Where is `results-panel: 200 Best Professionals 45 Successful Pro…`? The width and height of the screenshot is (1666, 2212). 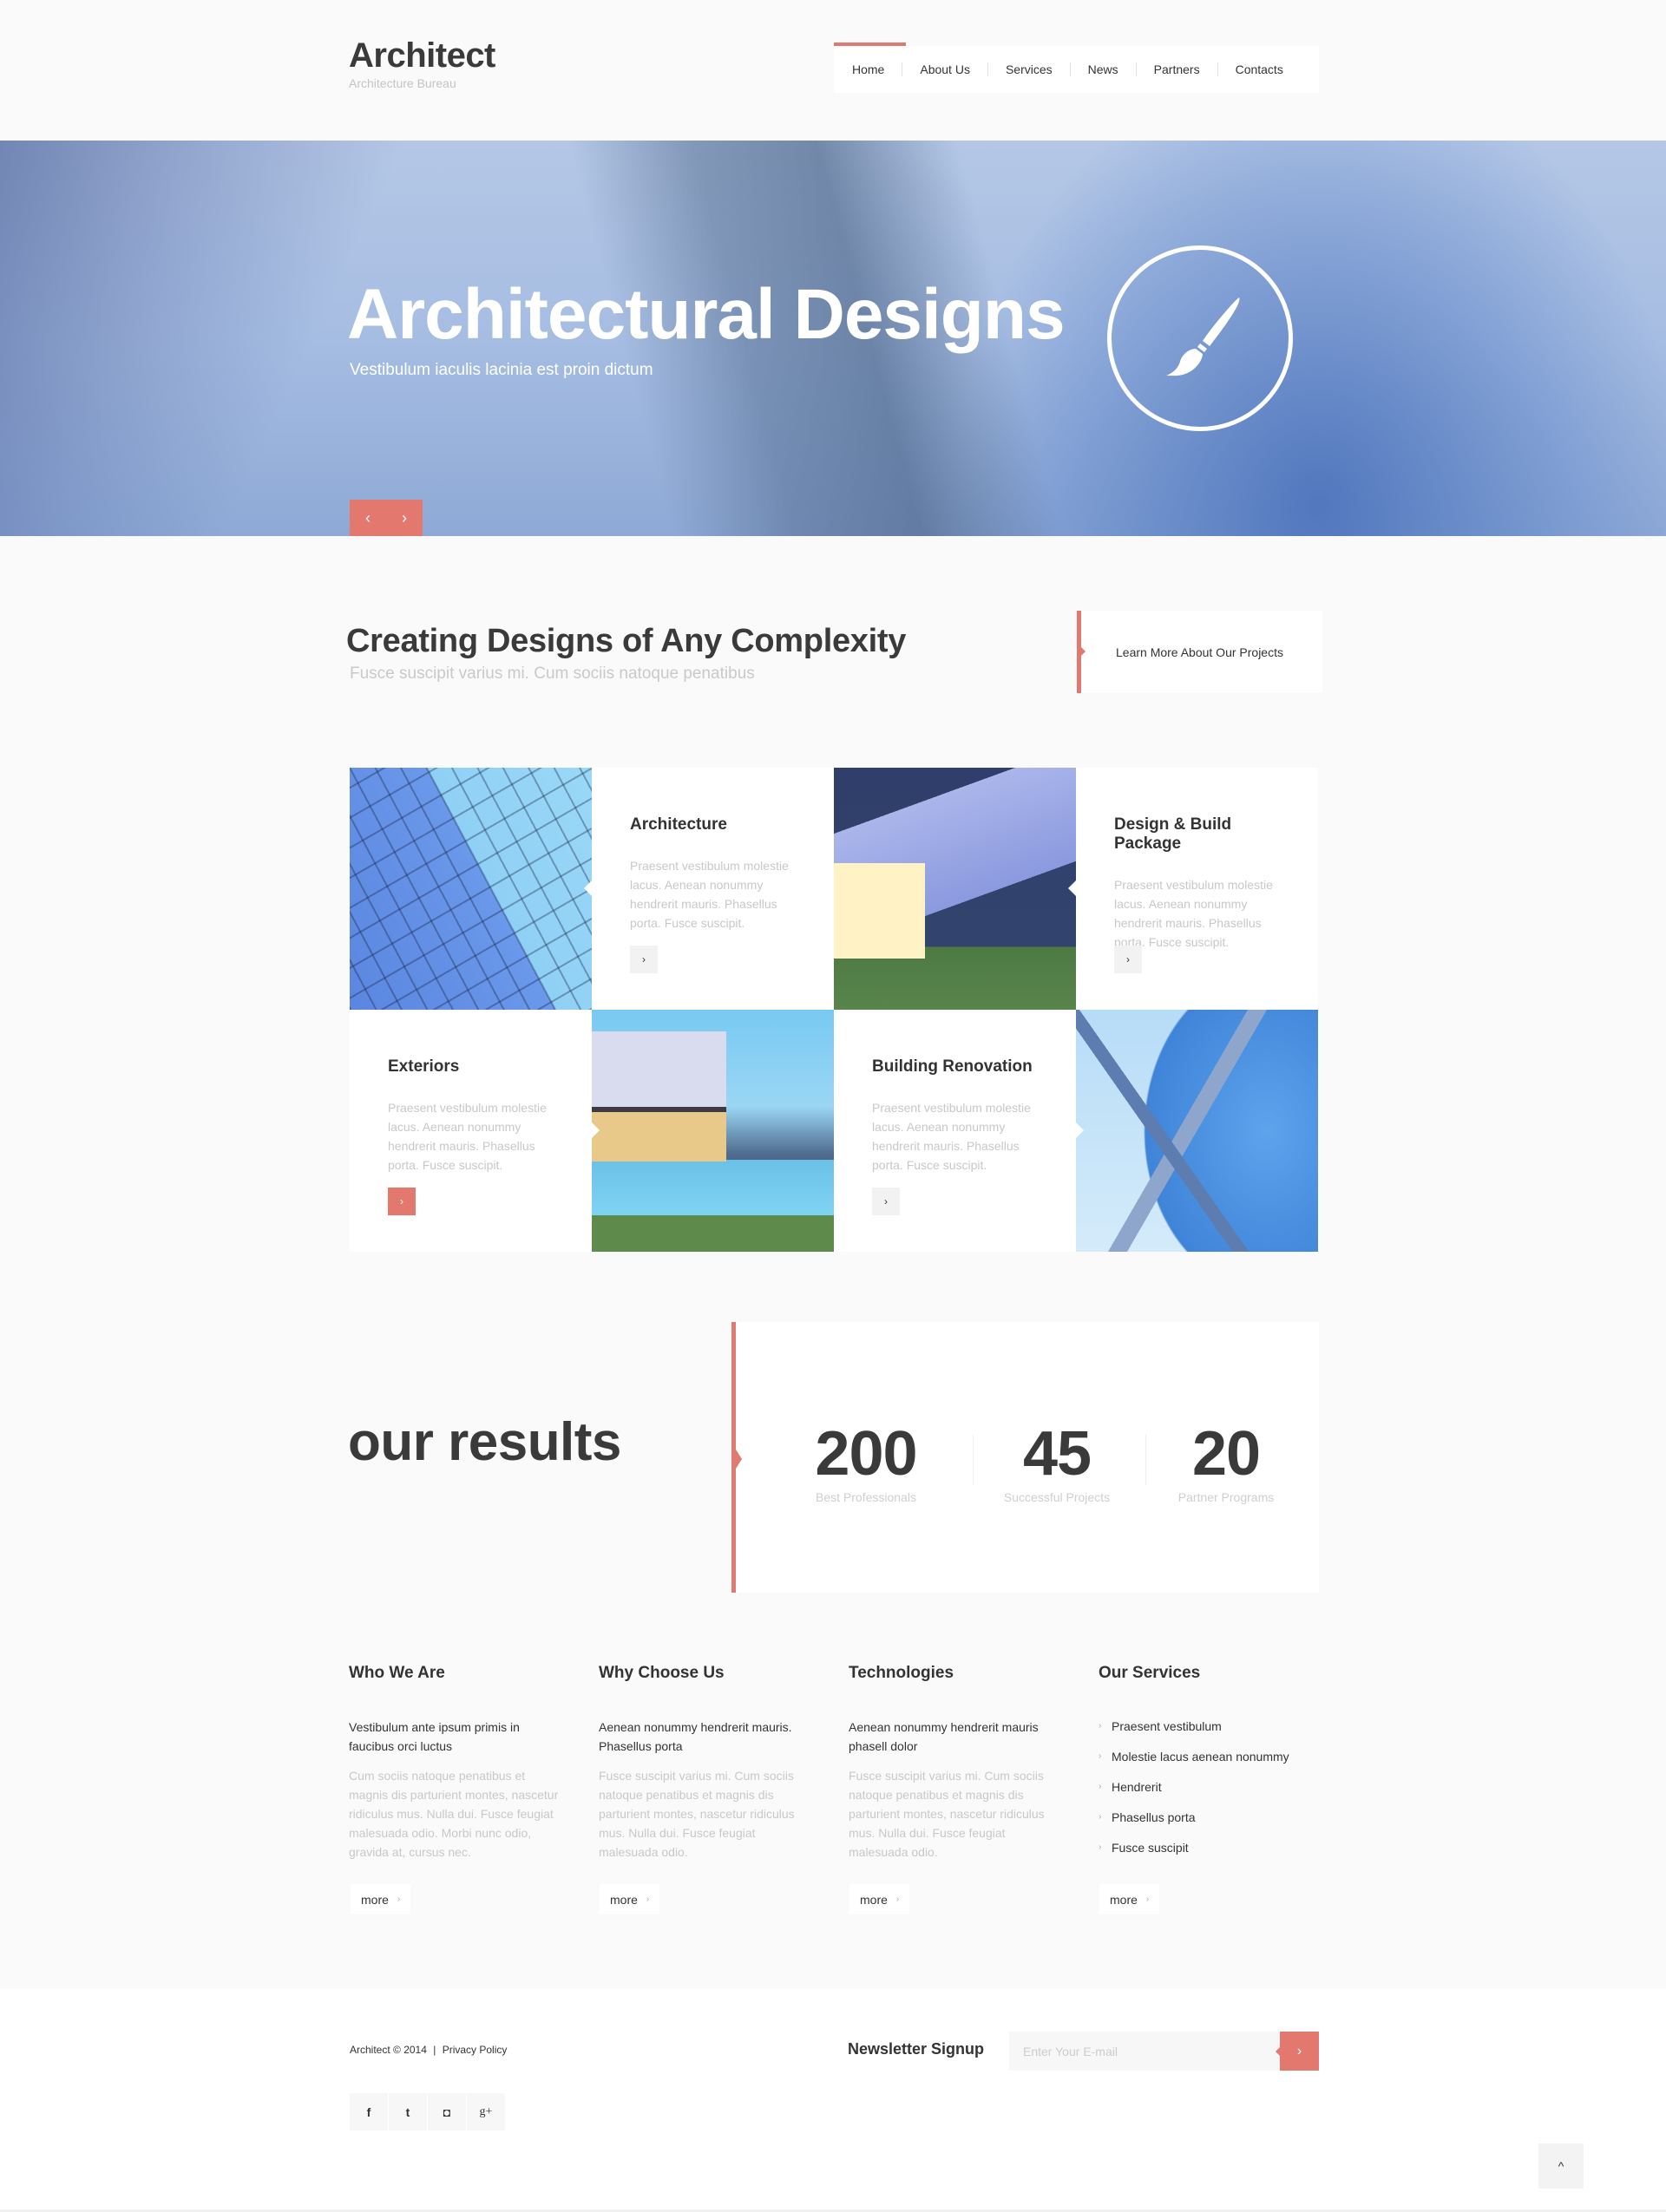 results-panel: 200 Best Professionals 45 Successful Pro… is located at coordinates (1025, 1457).